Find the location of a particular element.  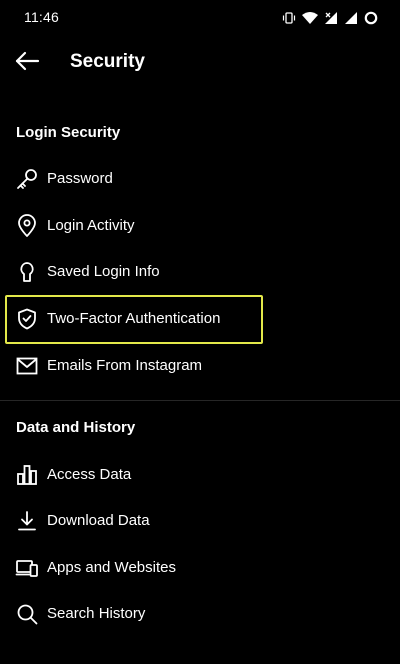

page-title: Security is located at coordinates (107, 61).